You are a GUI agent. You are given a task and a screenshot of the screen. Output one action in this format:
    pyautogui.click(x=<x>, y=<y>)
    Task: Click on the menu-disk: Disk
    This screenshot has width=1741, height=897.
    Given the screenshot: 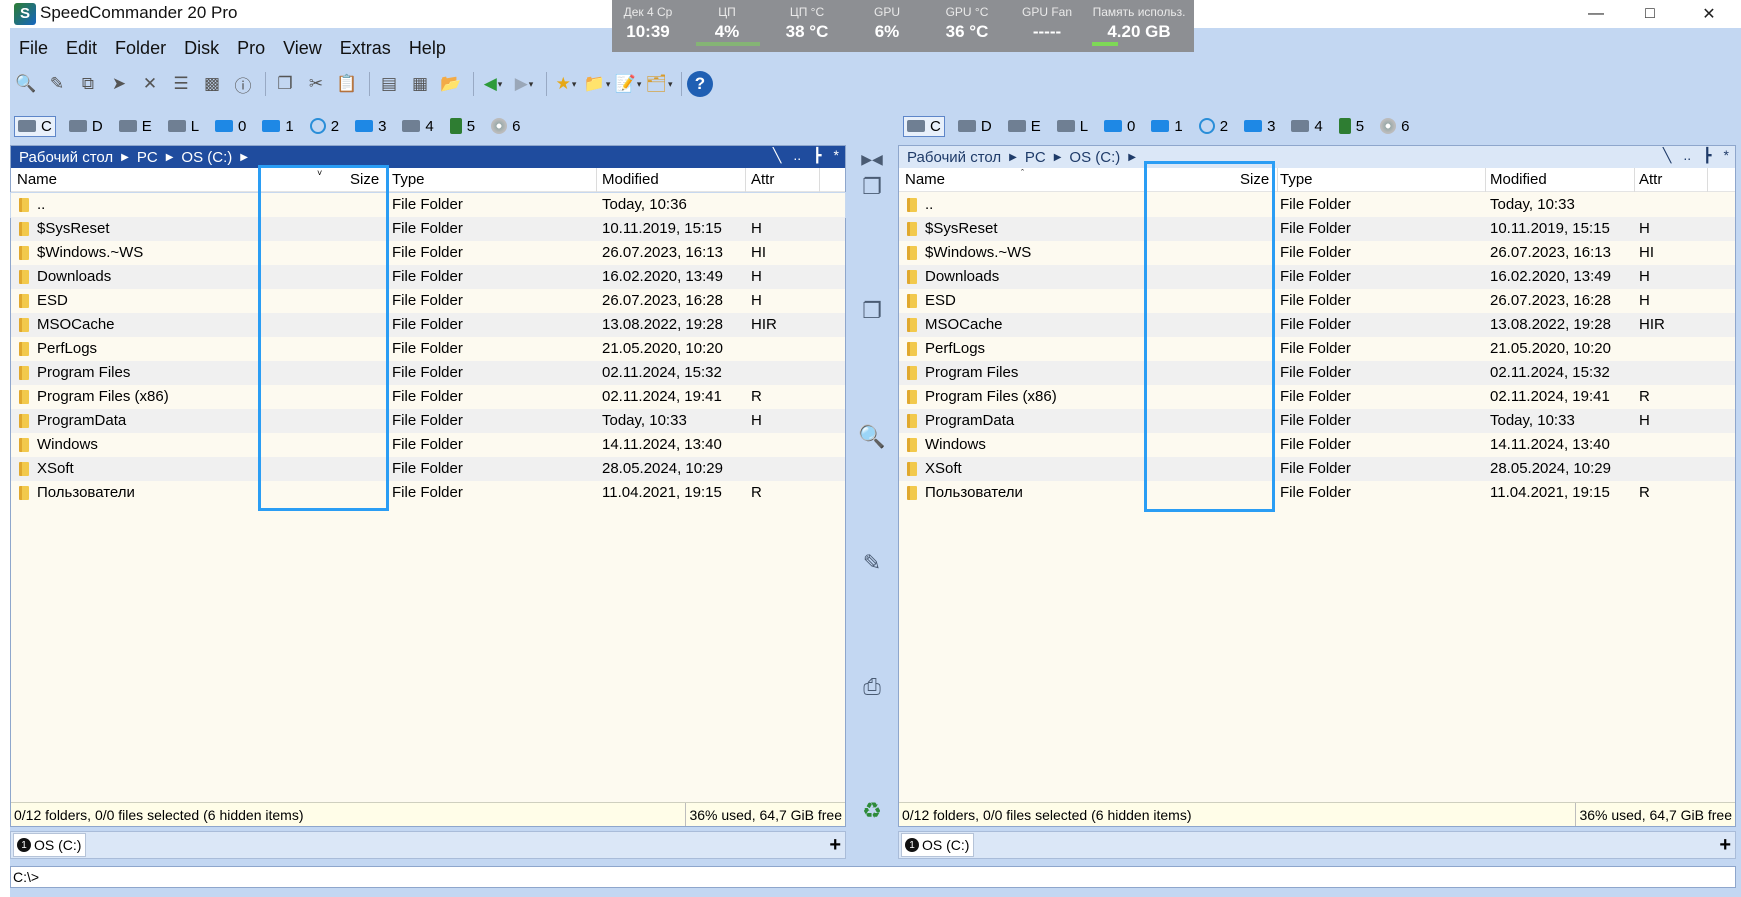 What is the action you would take?
    pyautogui.click(x=201, y=49)
    